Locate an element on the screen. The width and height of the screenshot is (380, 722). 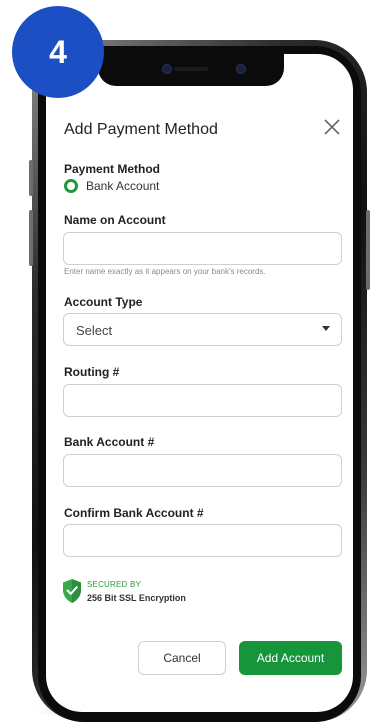
name-on-account-label: Name on Account is located at coordinates (115, 220).